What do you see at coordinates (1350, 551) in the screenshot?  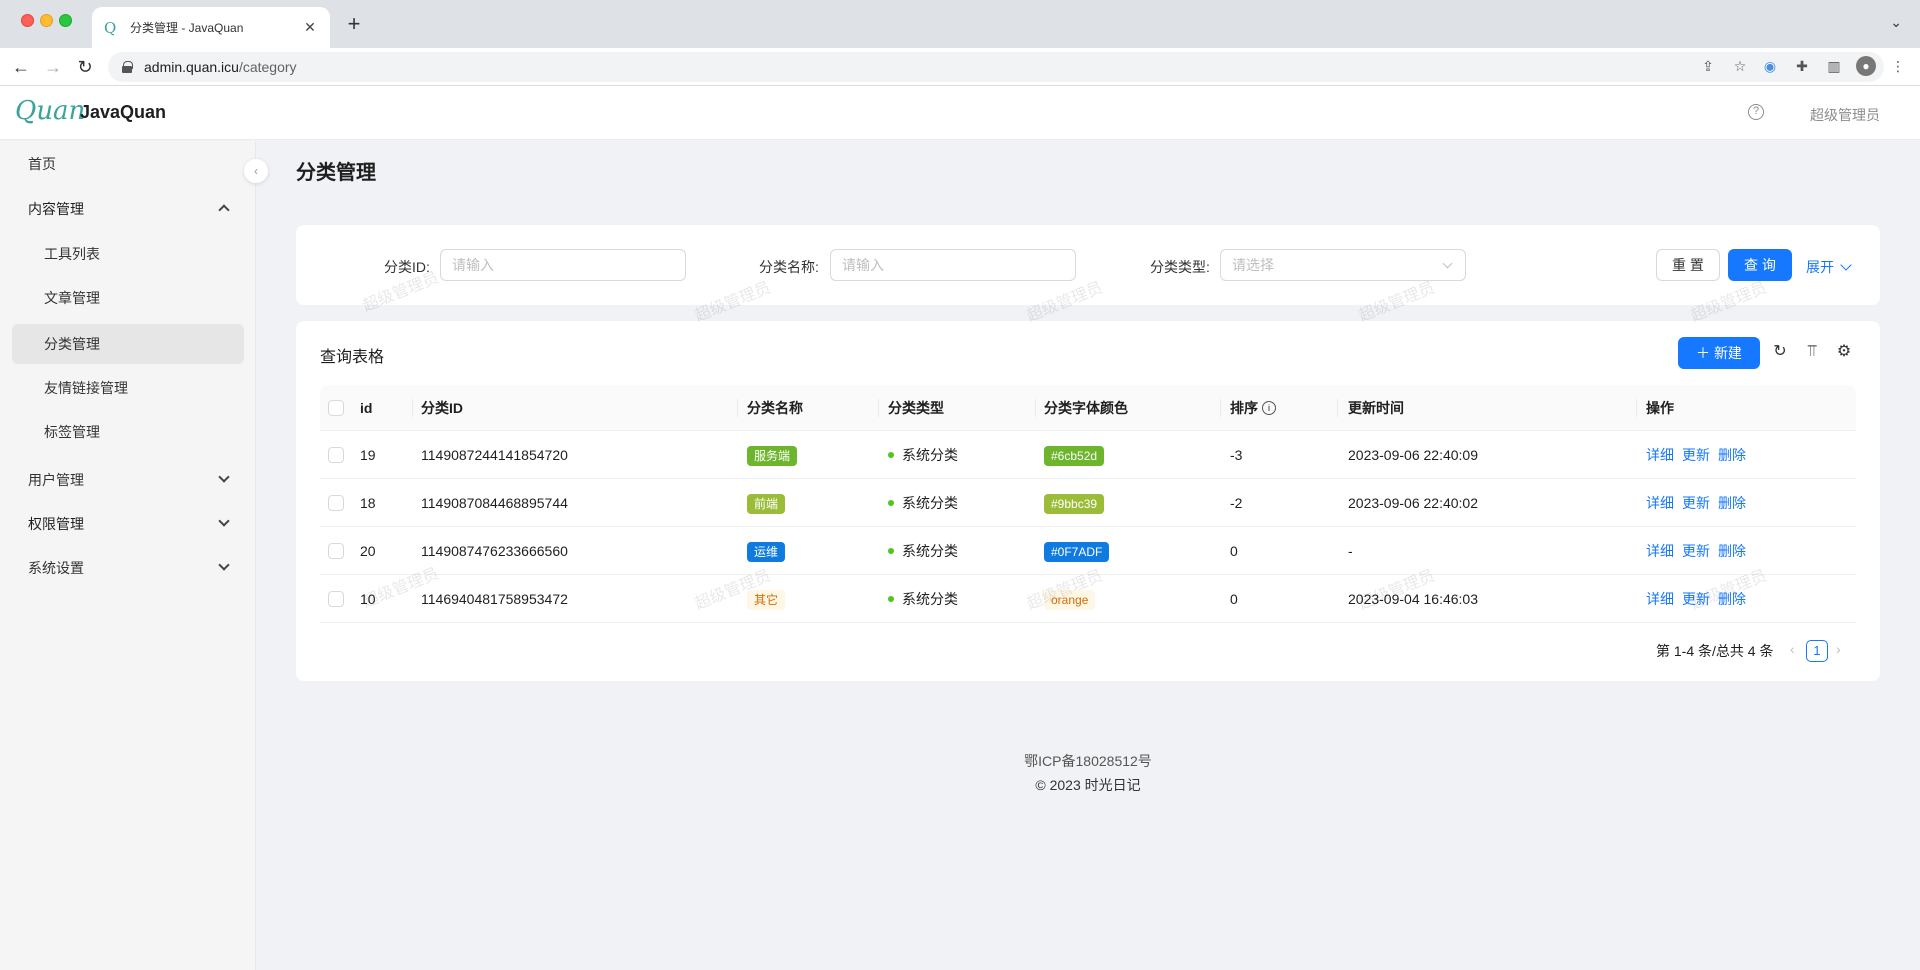 I see `cell-updated: -` at bounding box center [1350, 551].